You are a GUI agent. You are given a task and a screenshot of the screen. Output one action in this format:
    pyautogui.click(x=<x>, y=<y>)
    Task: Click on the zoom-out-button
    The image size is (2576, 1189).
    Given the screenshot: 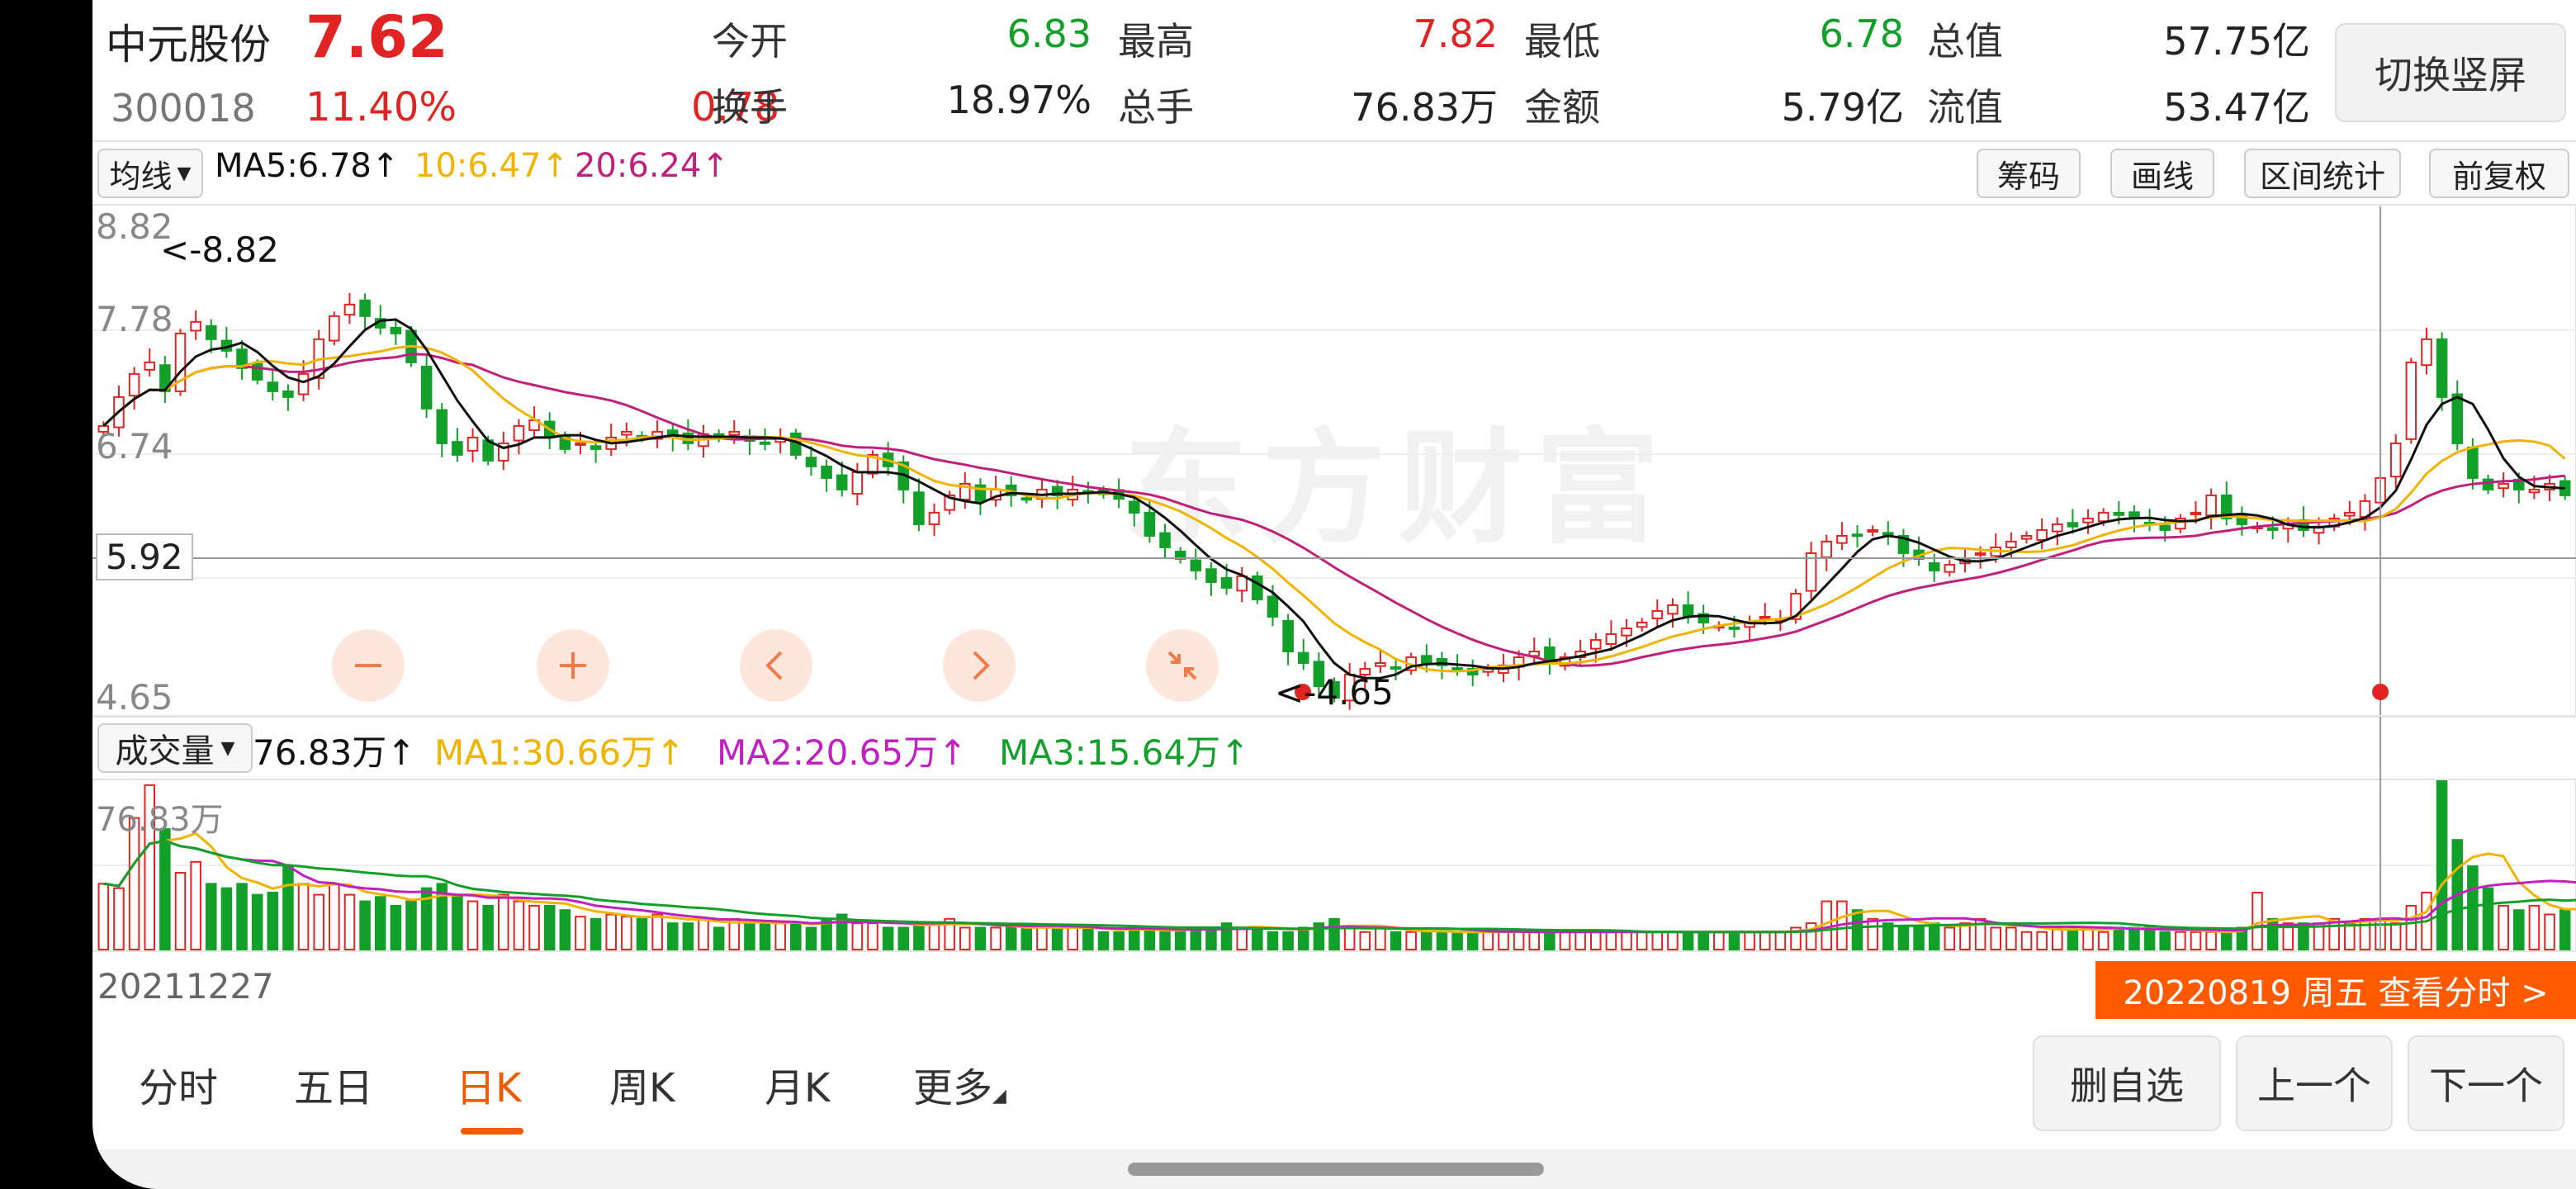 What is the action you would take?
    pyautogui.click(x=368, y=665)
    